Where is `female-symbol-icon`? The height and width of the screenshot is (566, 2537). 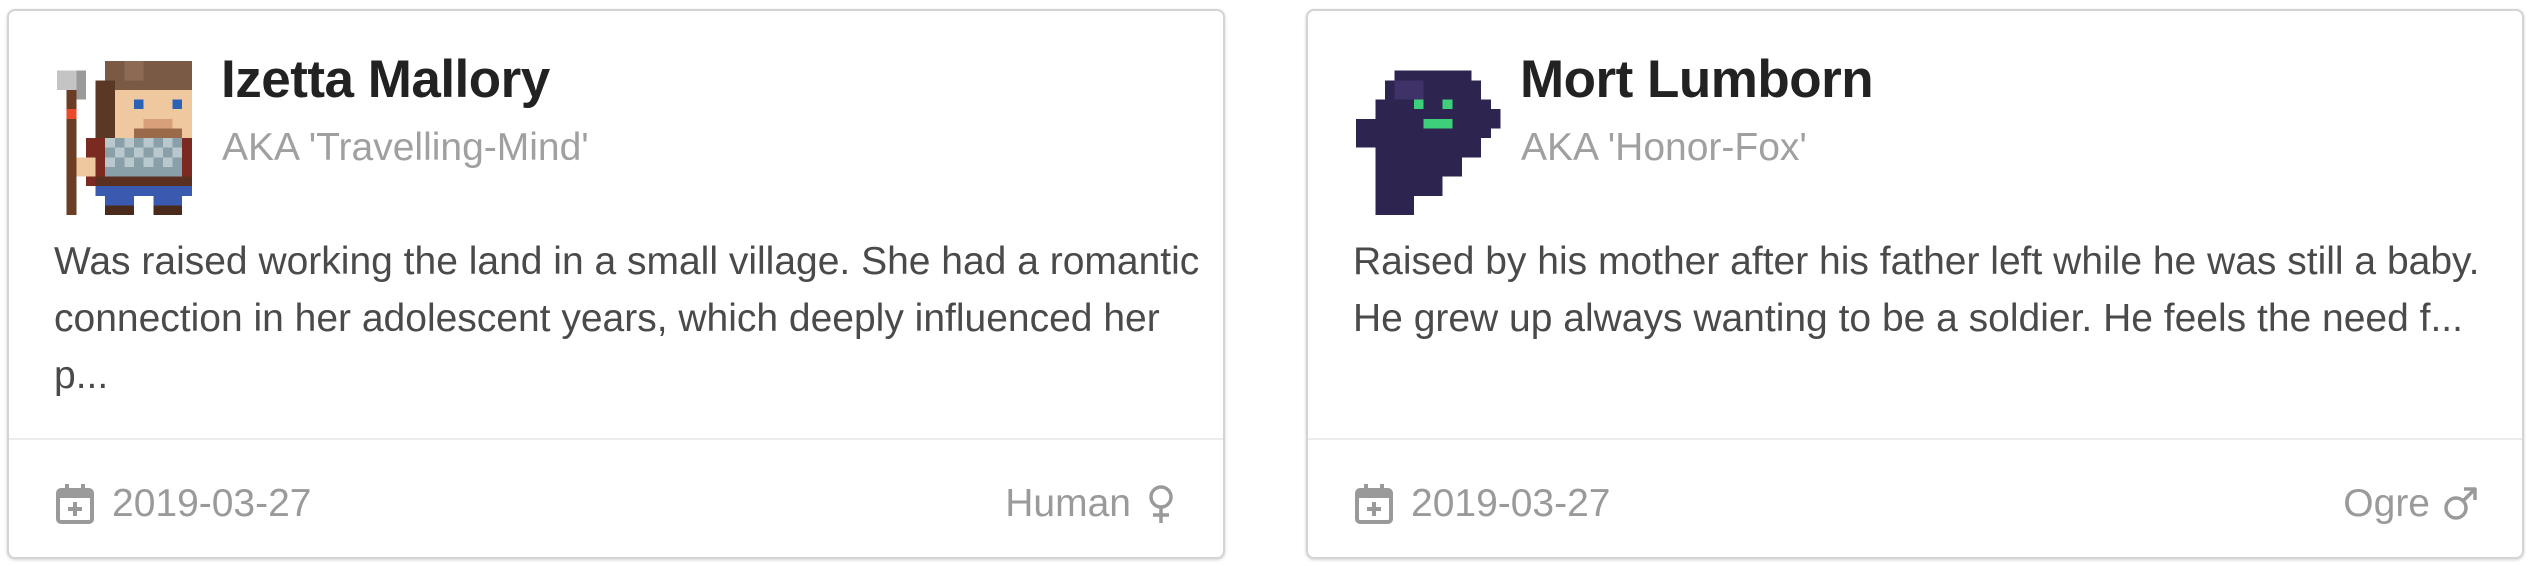 female-symbol-icon is located at coordinates (1161, 504).